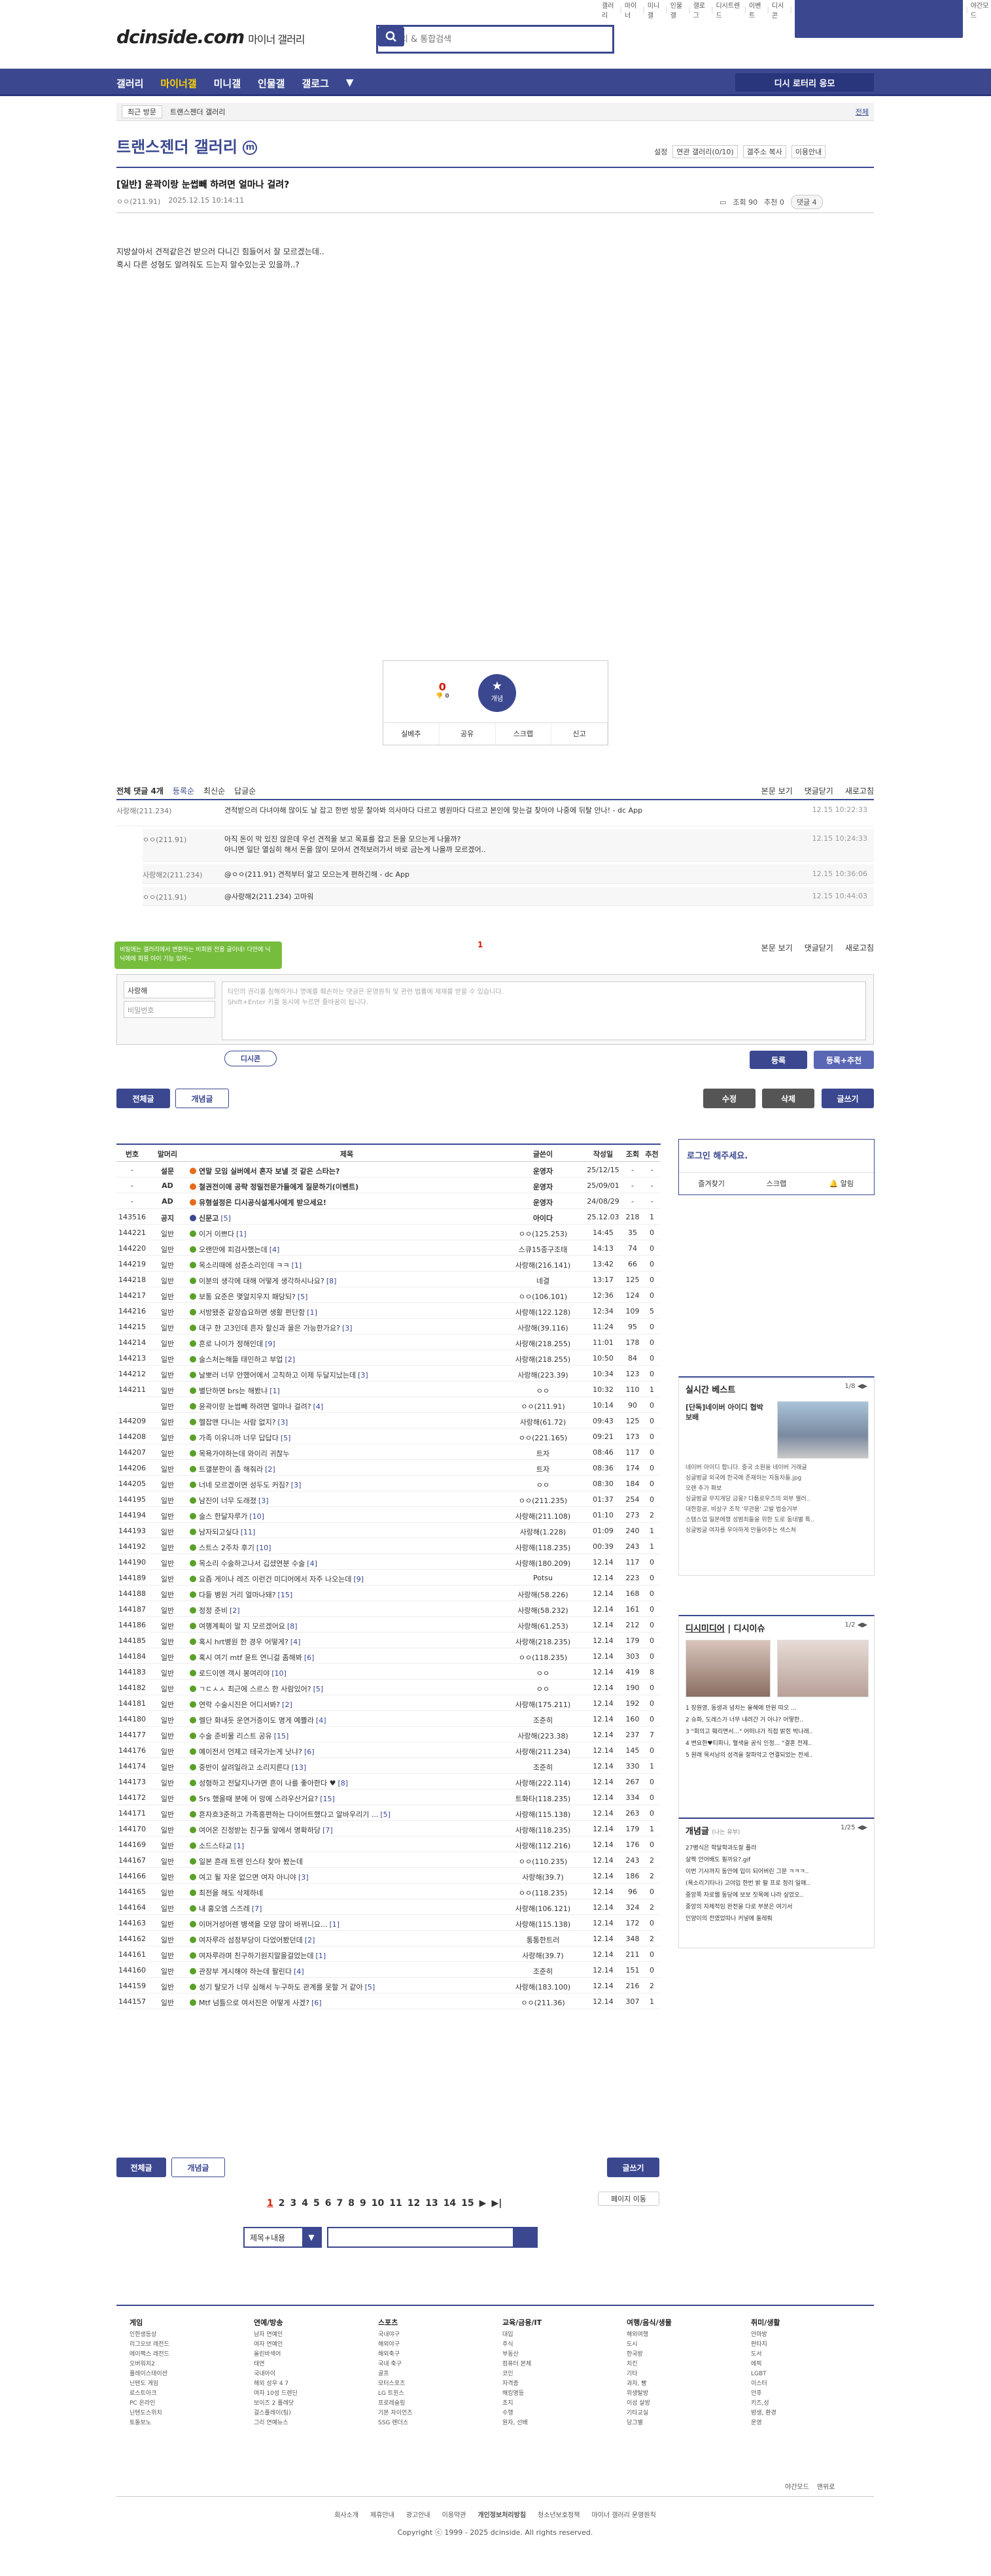 This screenshot has height=2576, width=991. Describe the element at coordinates (542, 1249) in the screenshot. I see `cell-c4: 스큐15종구조태` at that location.